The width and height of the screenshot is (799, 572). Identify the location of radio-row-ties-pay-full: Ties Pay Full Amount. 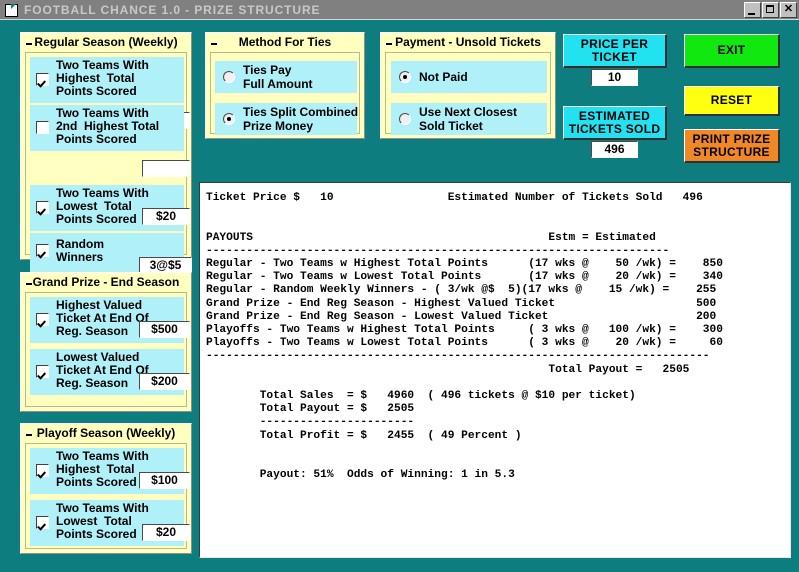
(286, 77).